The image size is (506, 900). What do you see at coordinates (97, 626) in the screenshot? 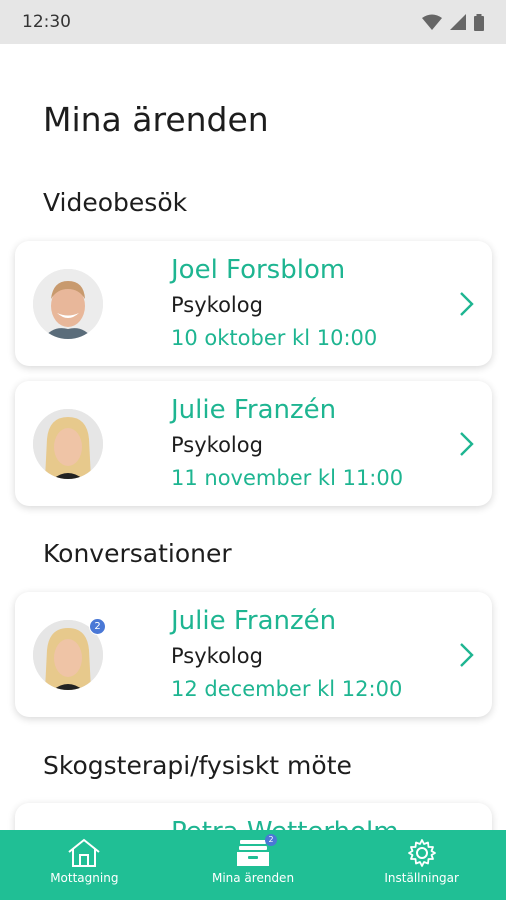
I see `unread-badge: 2` at bounding box center [97, 626].